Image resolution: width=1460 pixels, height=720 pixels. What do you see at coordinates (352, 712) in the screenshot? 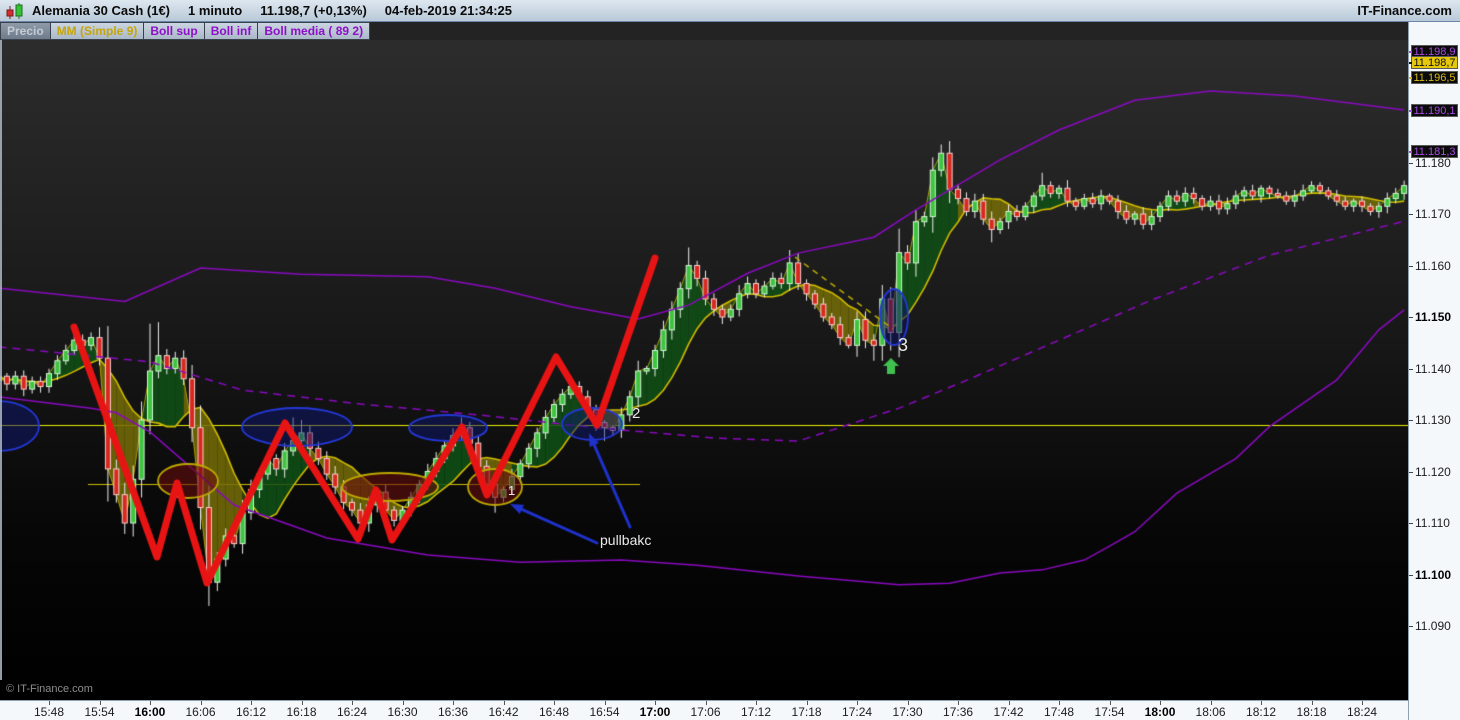
I see `time-tick-label: 16:24` at bounding box center [352, 712].